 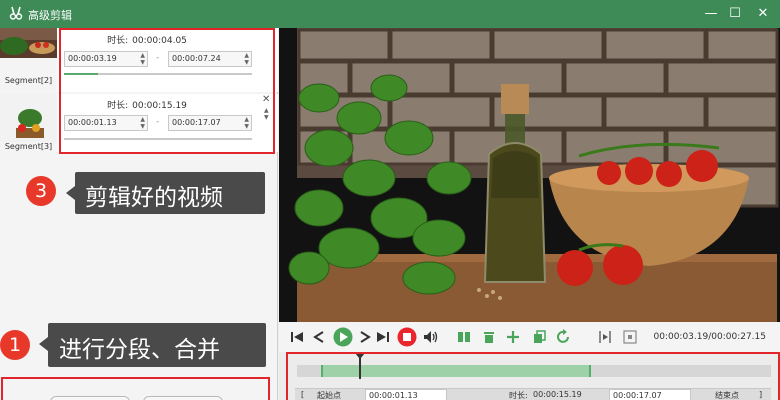 I want to click on total-time: 00:00:27.15, so click(x=738, y=337).